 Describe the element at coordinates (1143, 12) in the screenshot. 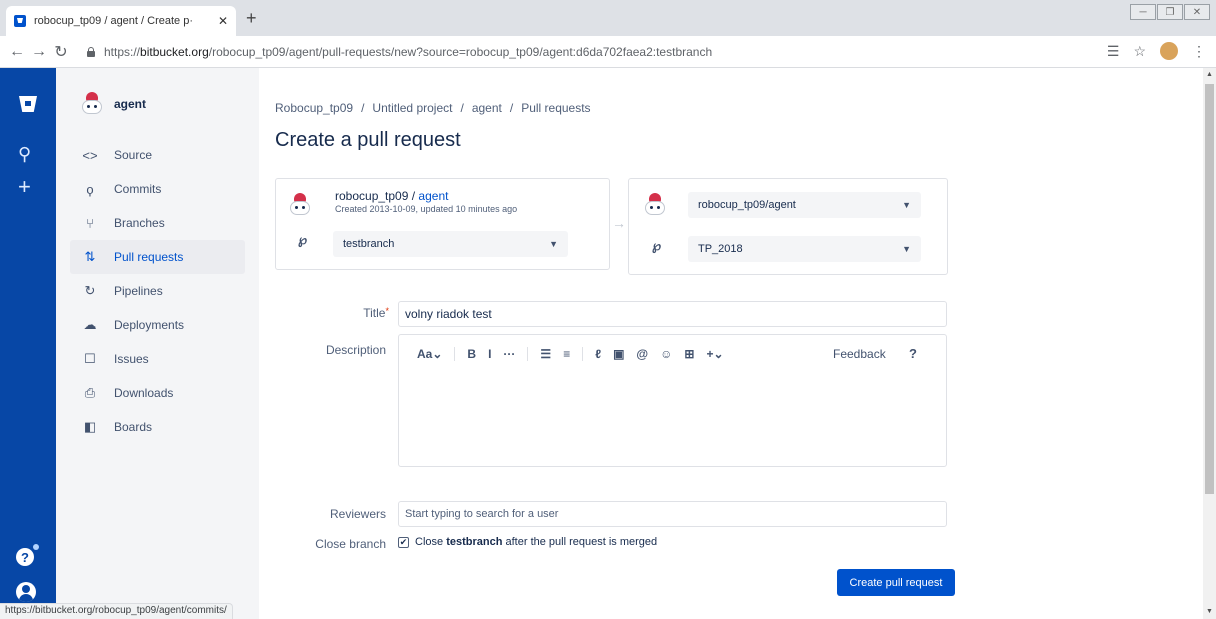

I see `minimize-icon: ─` at that location.